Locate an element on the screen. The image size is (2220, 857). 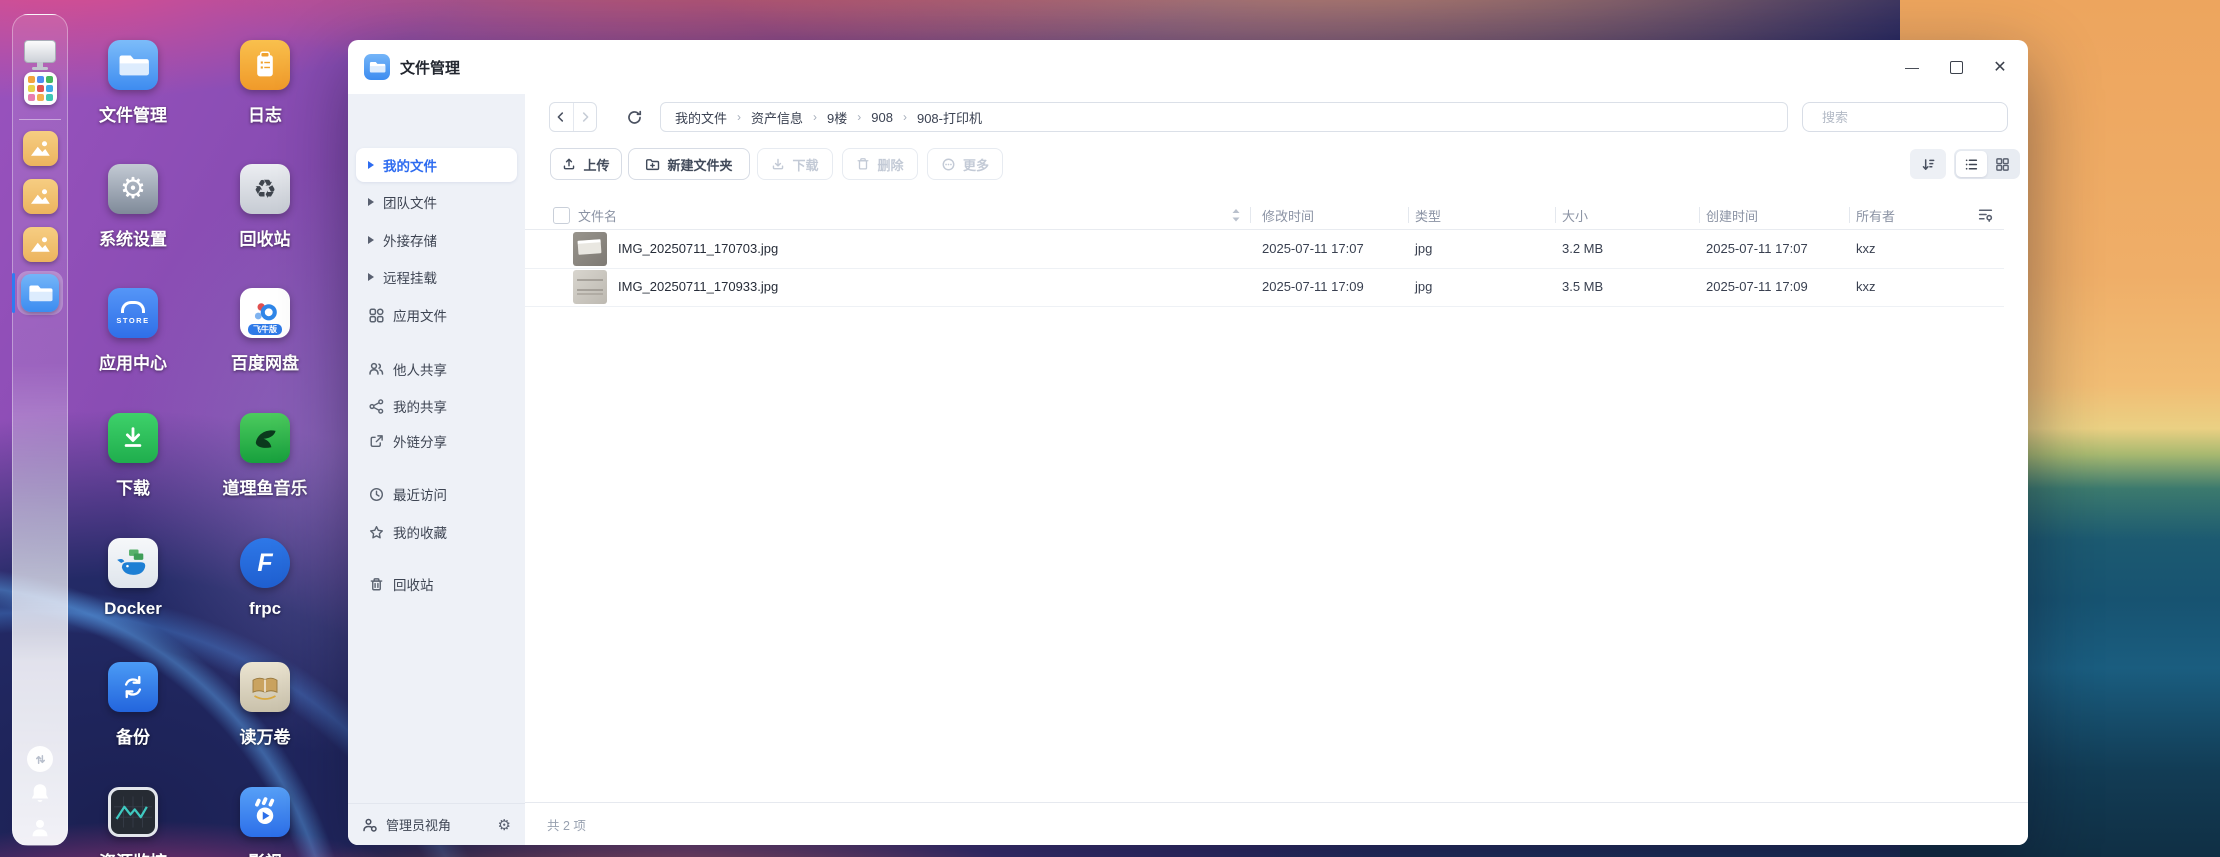
sidebar-item-my-shares: 我的共享 is located at coordinates (436, 406).